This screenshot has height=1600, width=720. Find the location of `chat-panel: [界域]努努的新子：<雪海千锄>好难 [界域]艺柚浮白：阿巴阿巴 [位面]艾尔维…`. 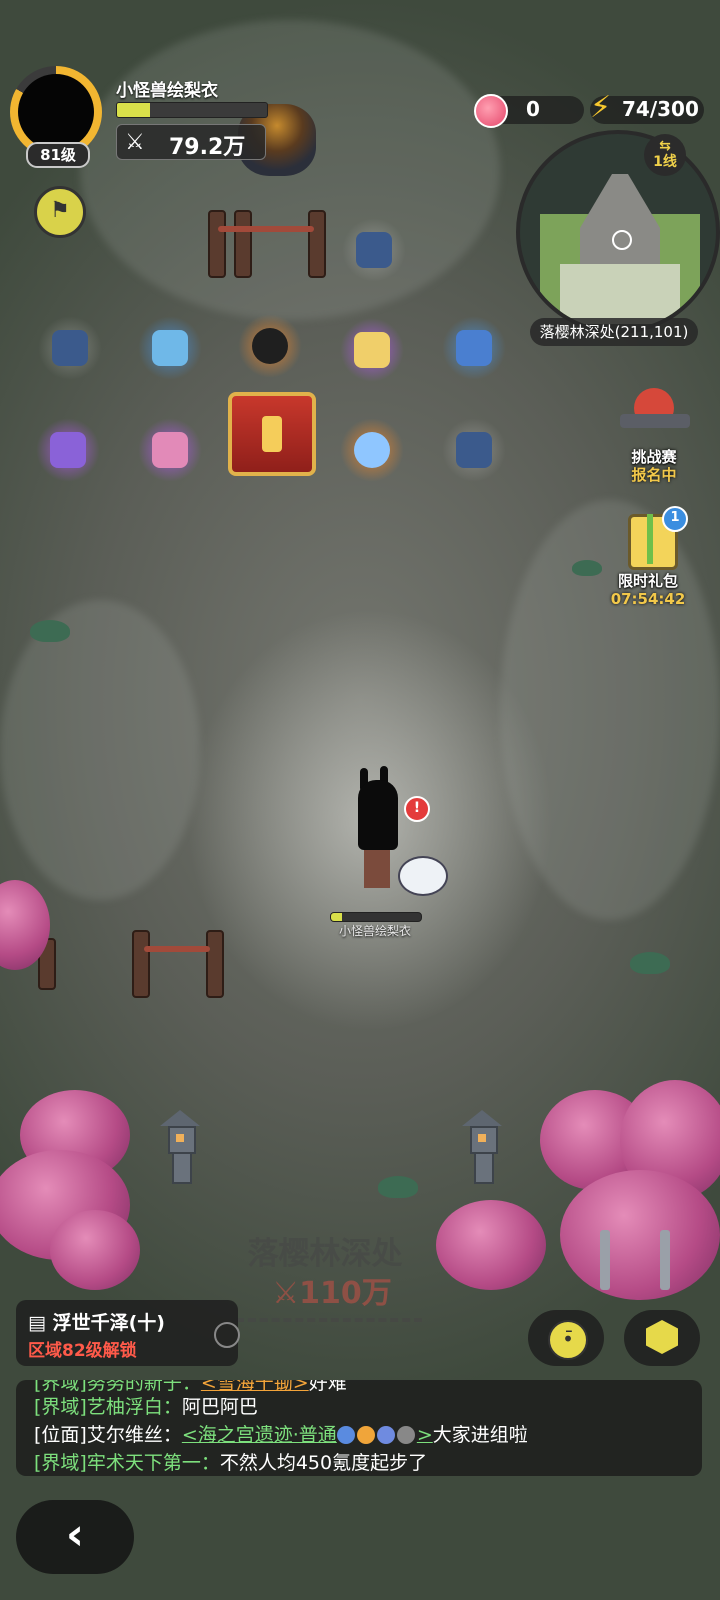

chat-panel: [界域]努努的新子：<雪海千锄>好难 [界域]艺柚浮白：阿巴阿巴 [位面]艾尔维… is located at coordinates (359, 1428).